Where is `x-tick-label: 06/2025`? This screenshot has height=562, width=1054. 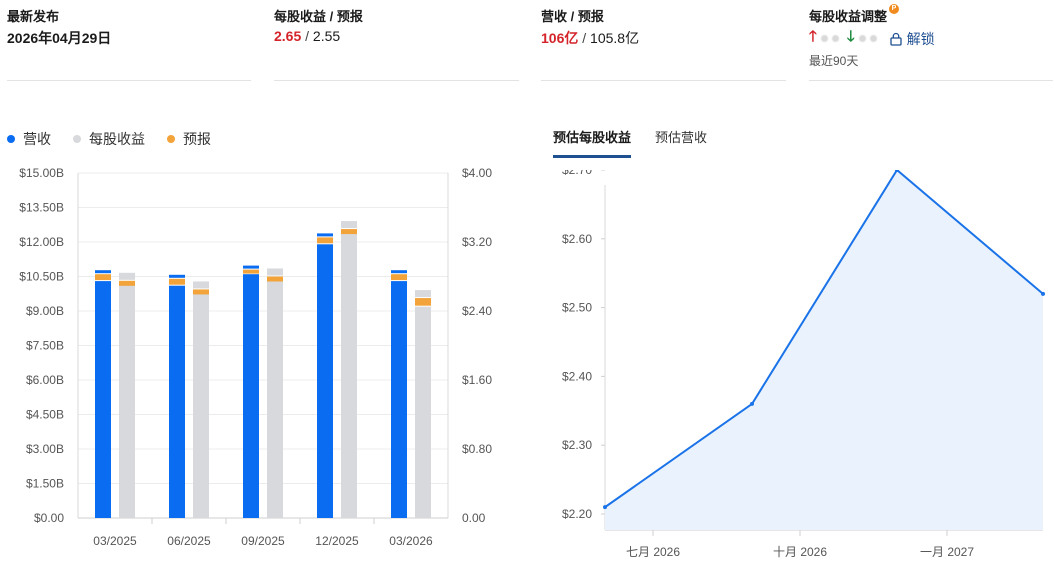 x-tick-label: 06/2025 is located at coordinates (189, 541).